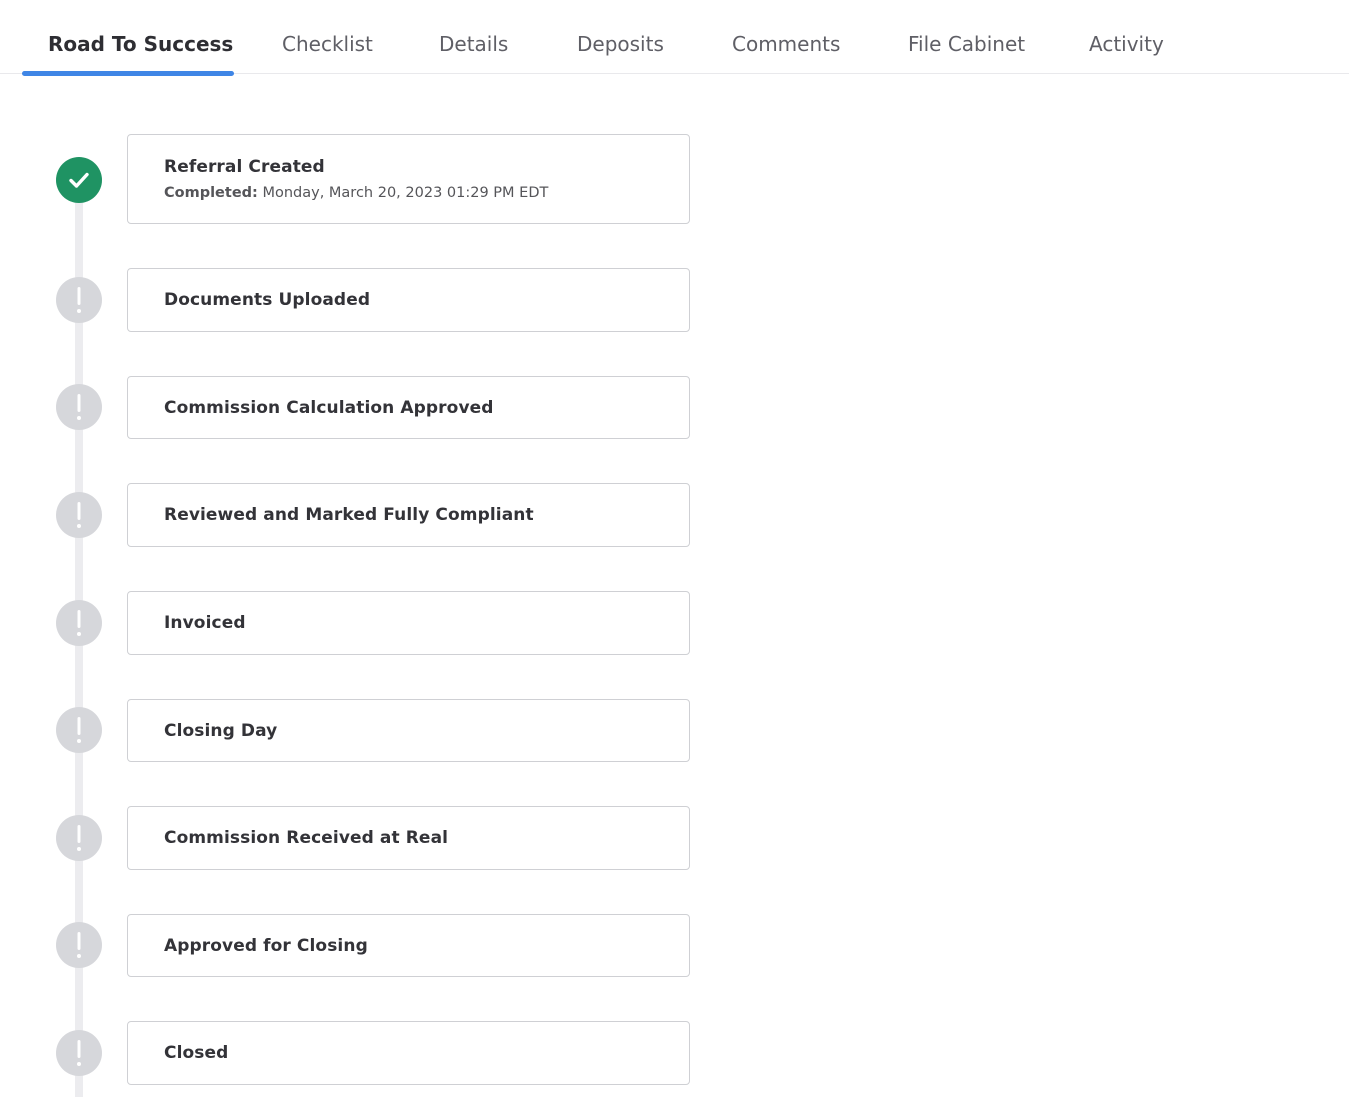  I want to click on tab-details: Details, so click(473, 44).